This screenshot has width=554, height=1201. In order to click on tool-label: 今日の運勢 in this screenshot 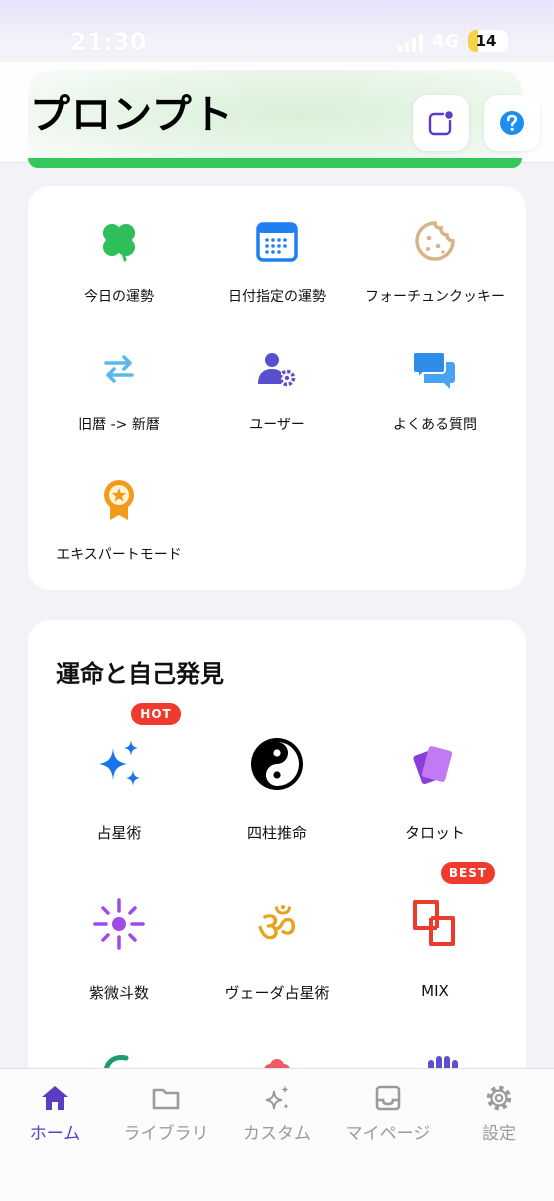, I will do `click(119, 297)`.